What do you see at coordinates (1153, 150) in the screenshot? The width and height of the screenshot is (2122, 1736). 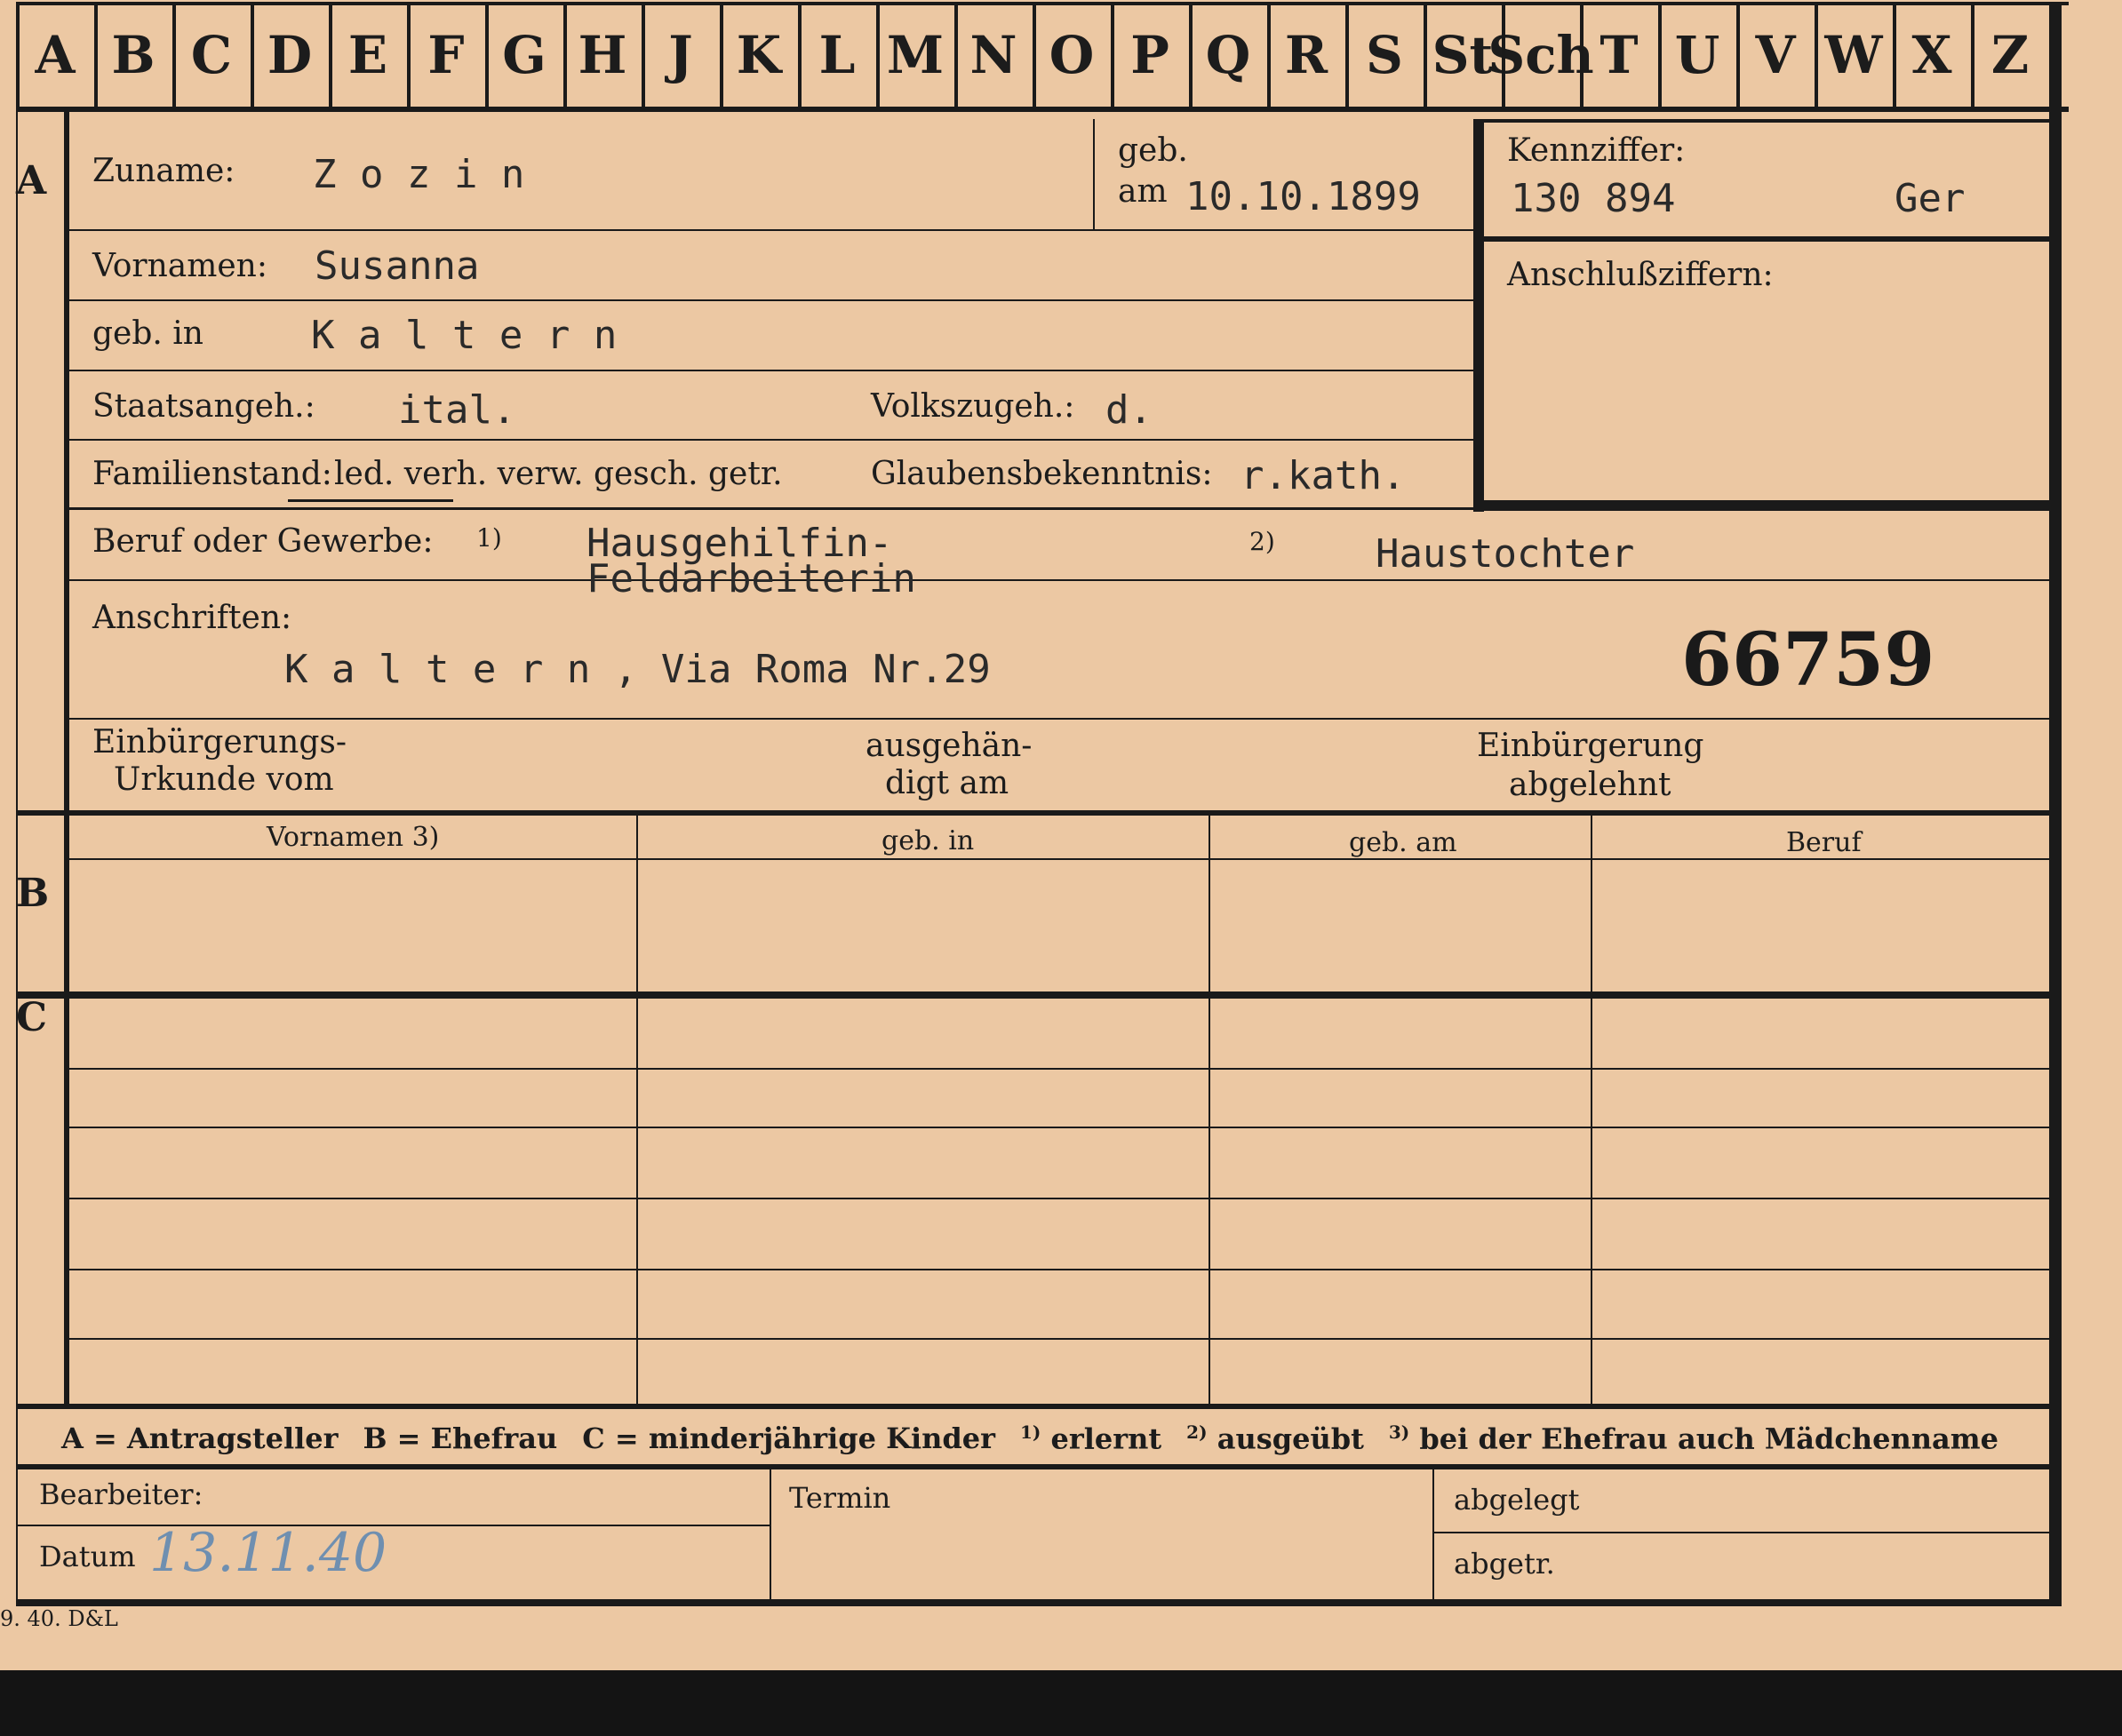 I see `birth-date-label-line1: geb.` at bounding box center [1153, 150].